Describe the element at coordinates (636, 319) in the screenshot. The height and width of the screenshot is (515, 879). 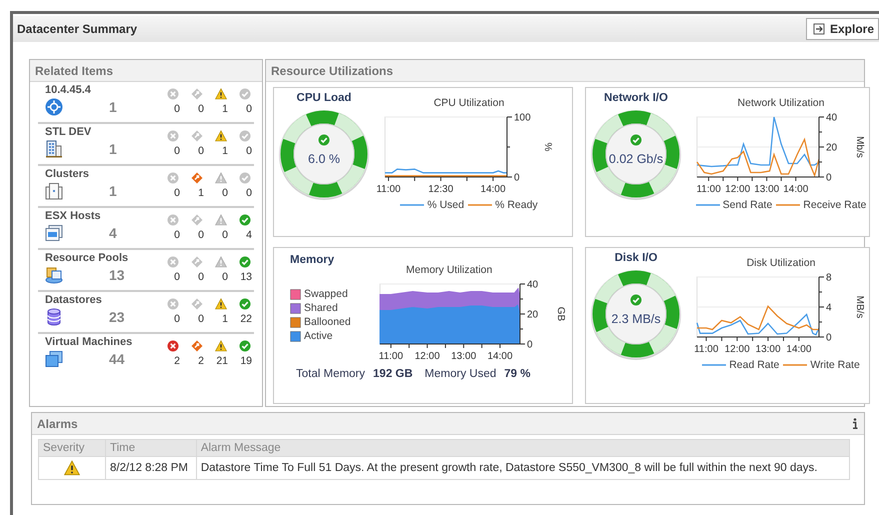
I see `gauge-value: 2.3 MB/s` at that location.